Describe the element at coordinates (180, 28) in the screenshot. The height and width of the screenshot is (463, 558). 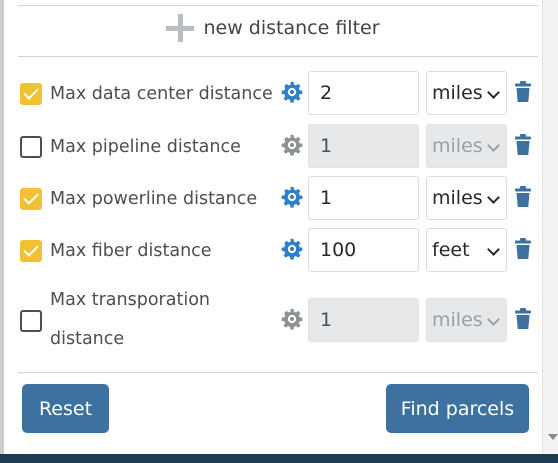
I see `plus-icon` at that location.